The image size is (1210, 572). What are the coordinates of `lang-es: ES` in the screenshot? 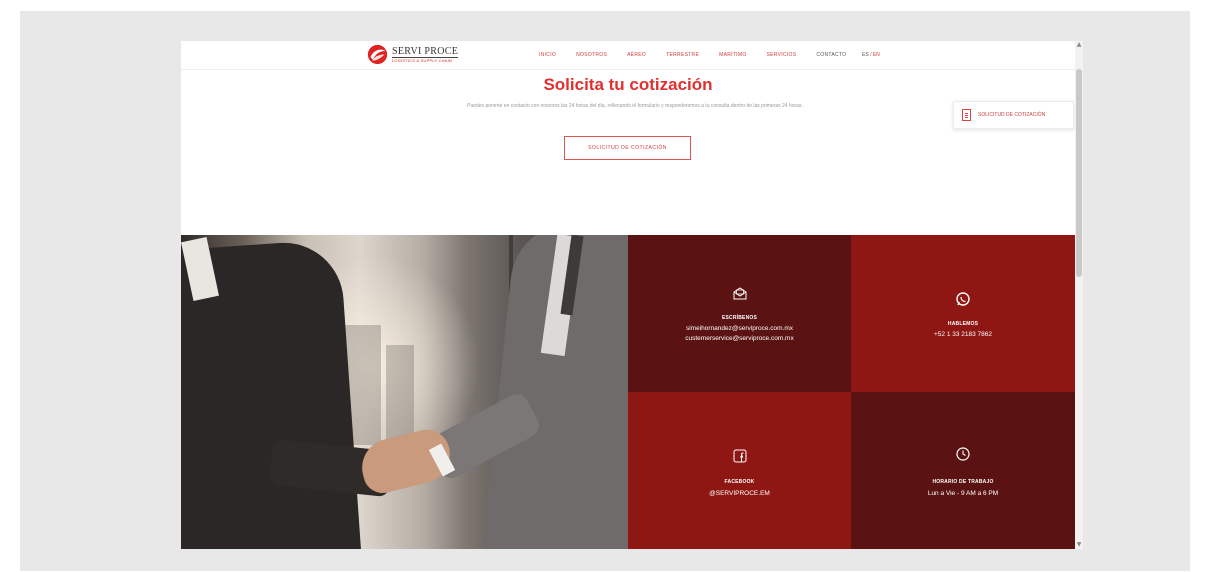 It's located at (865, 55).